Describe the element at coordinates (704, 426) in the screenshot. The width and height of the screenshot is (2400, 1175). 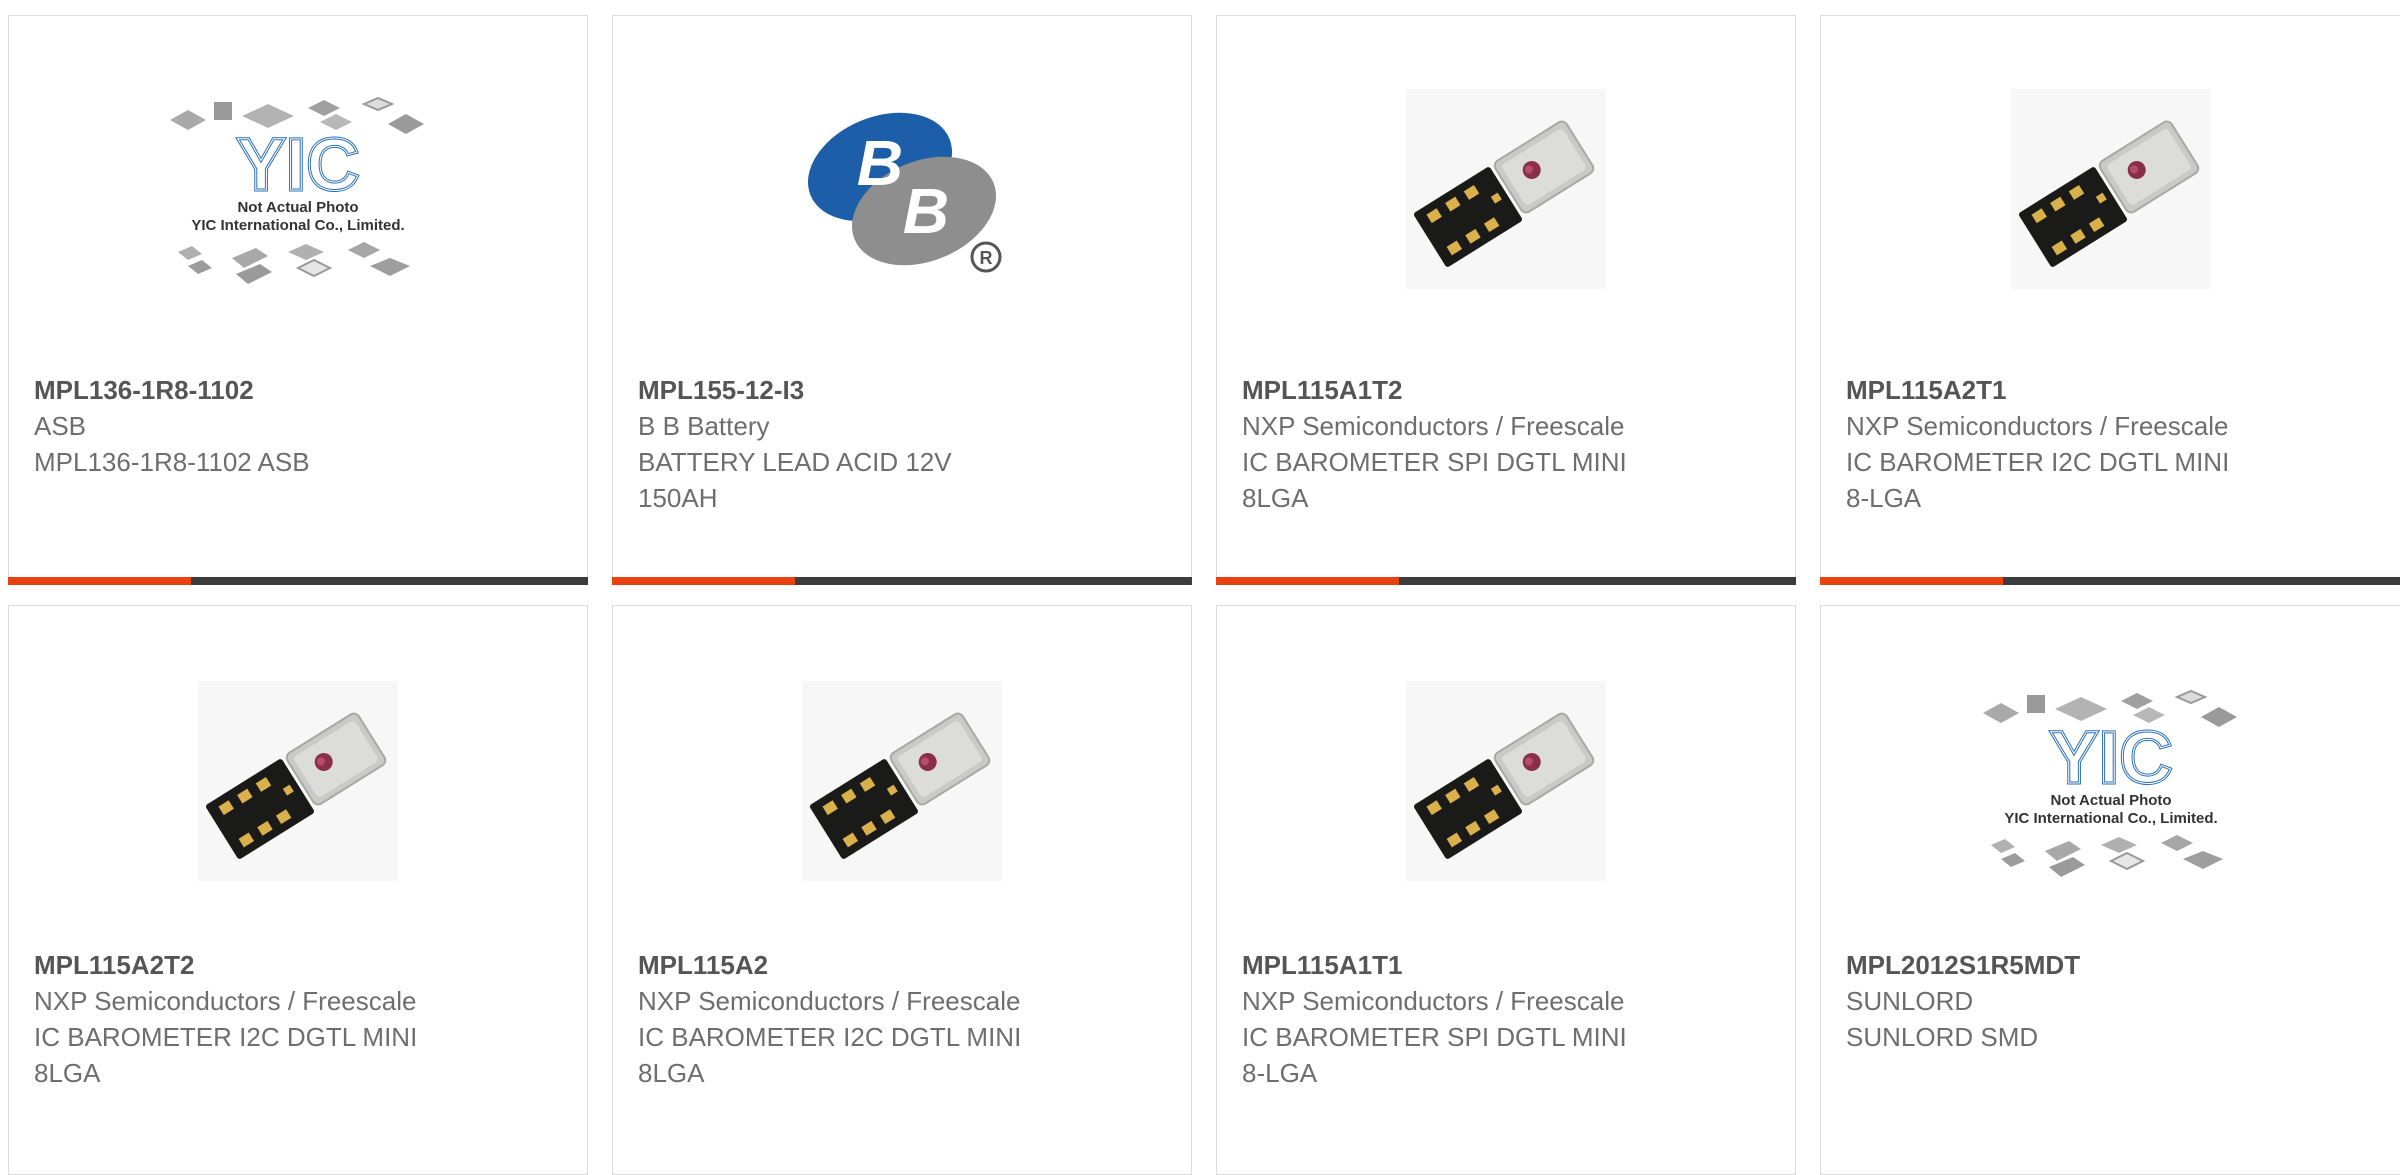
I see `manufacturer: B B Battery` at that location.